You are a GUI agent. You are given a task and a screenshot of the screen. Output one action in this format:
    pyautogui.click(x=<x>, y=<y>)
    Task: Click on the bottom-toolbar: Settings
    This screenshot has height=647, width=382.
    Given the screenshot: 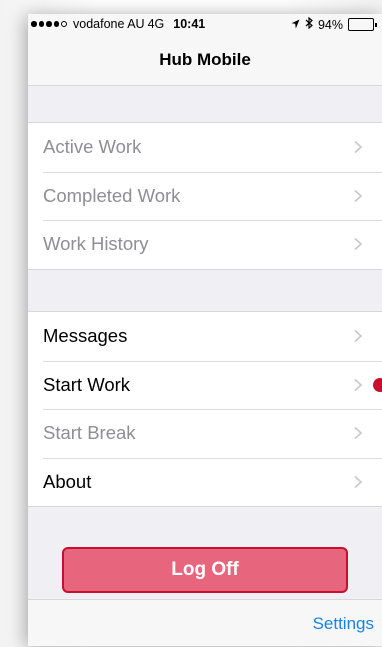 What is the action you would take?
    pyautogui.click(x=205, y=622)
    